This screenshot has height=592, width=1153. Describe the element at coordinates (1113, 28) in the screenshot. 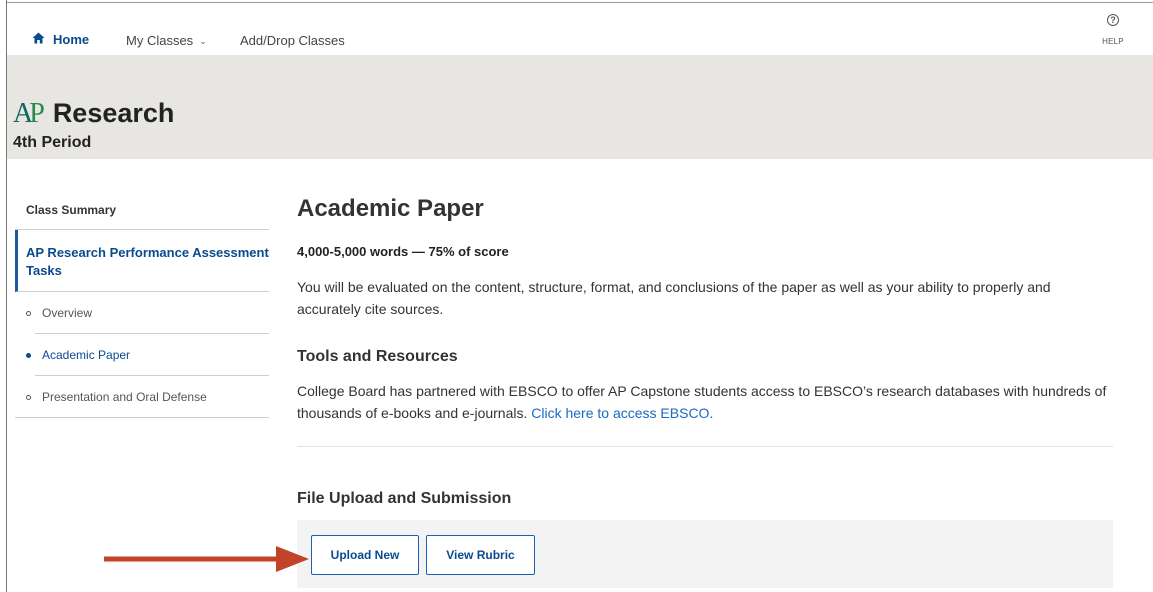

I see `help-button: ? HELP` at that location.